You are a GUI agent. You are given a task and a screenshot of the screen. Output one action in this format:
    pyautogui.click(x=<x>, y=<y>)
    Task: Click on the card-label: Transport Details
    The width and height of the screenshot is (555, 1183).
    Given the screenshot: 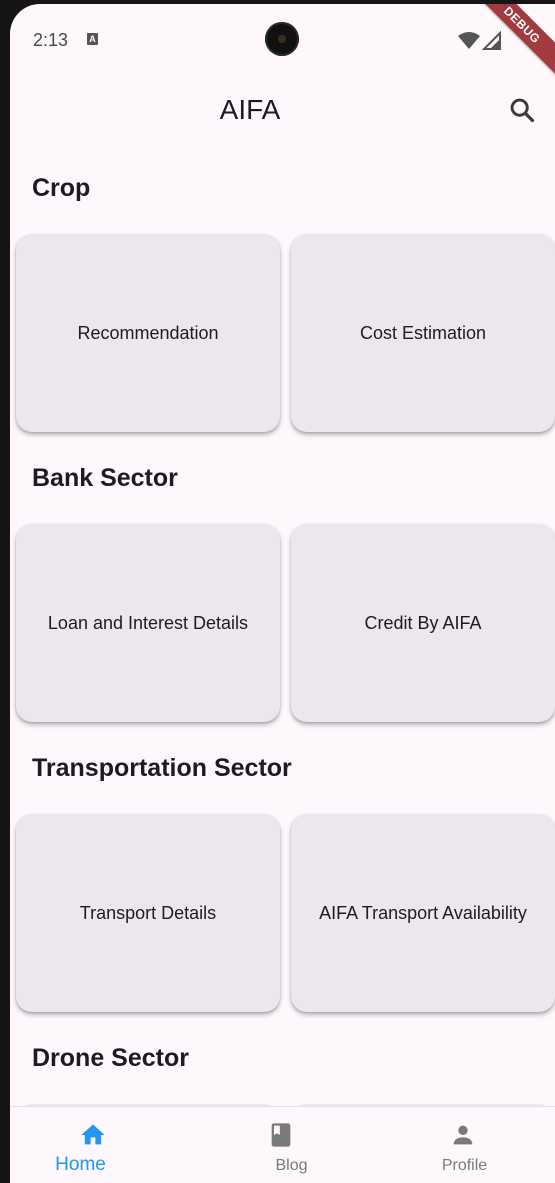 What is the action you would take?
    pyautogui.click(x=148, y=912)
    